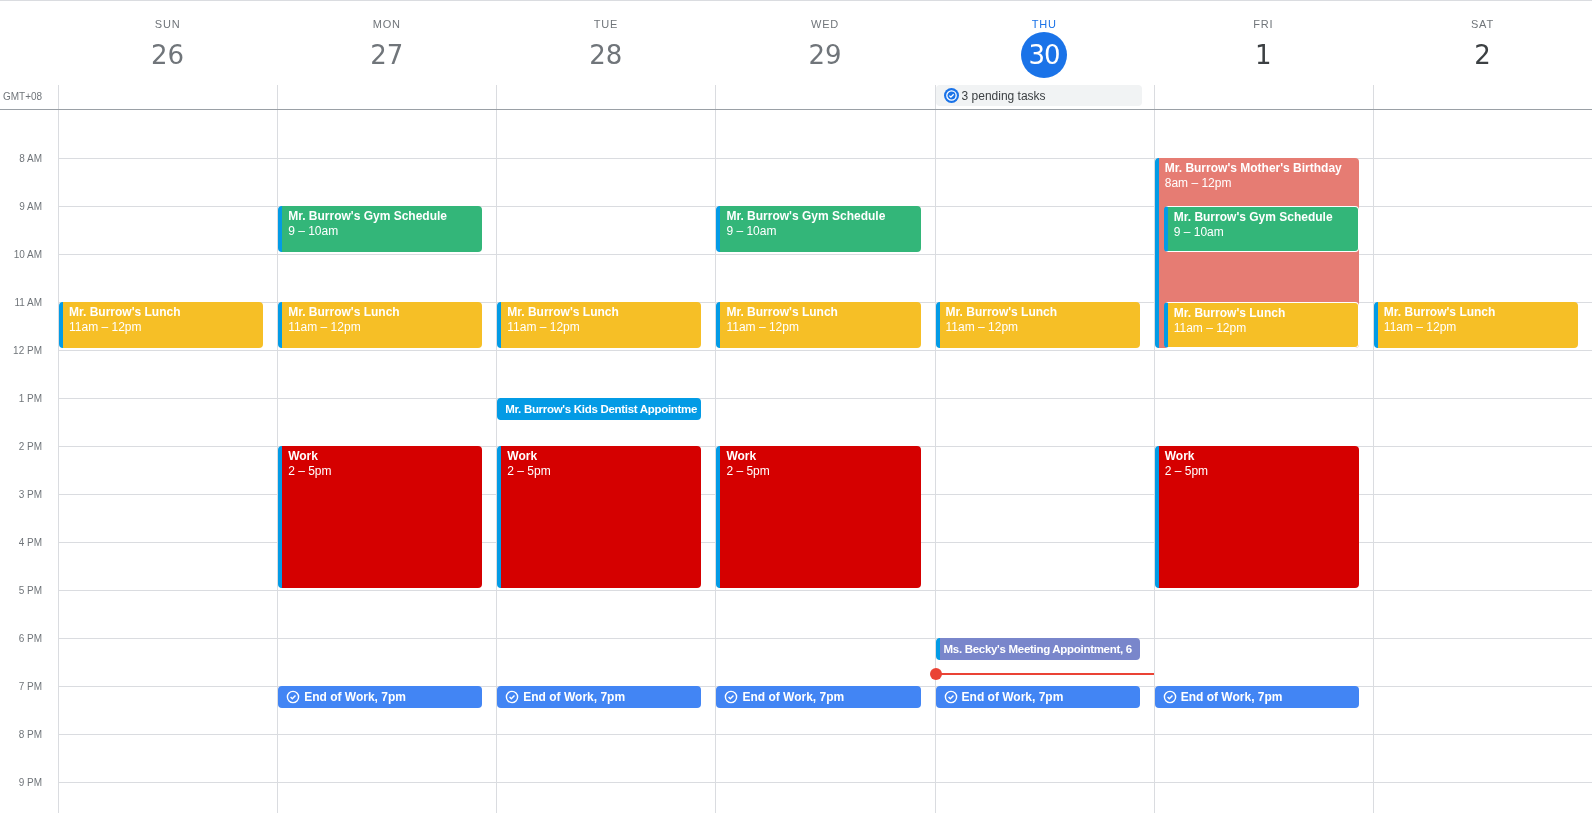  Describe the element at coordinates (30, 206) in the screenshot. I see `hour-label: 9 AM` at that location.